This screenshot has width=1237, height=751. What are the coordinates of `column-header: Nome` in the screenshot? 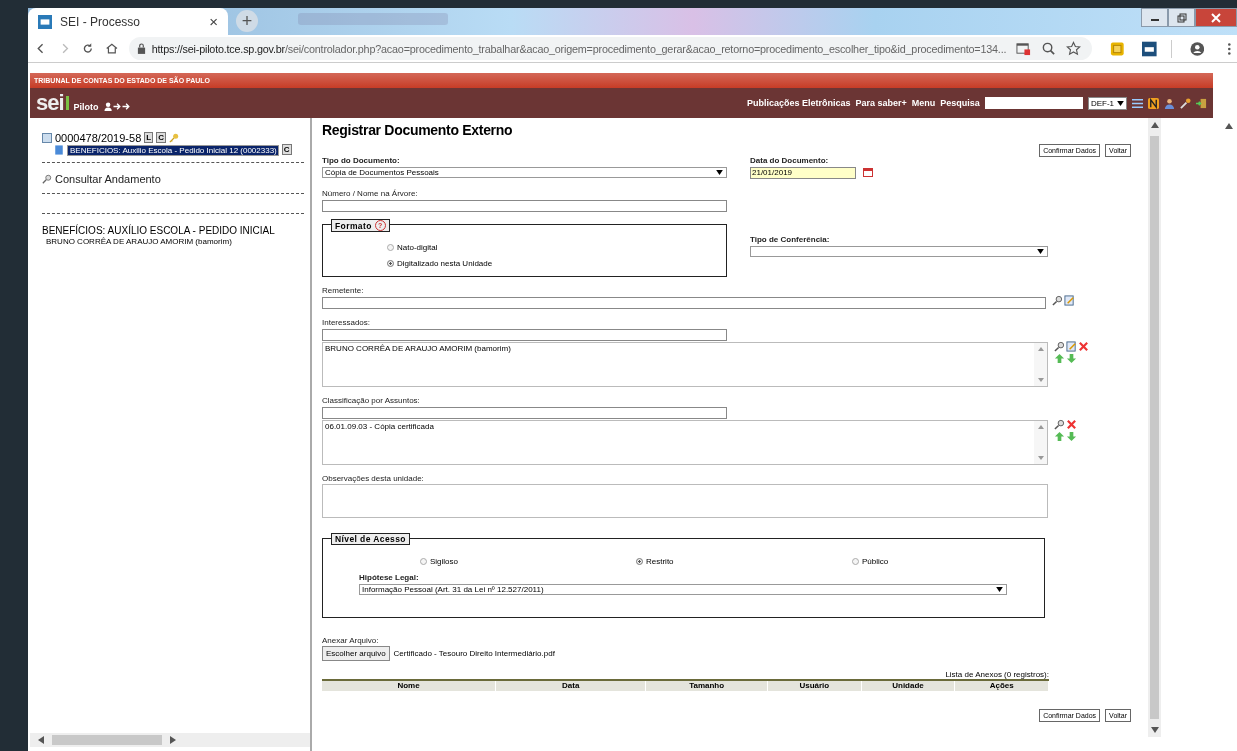 It's located at (409, 686).